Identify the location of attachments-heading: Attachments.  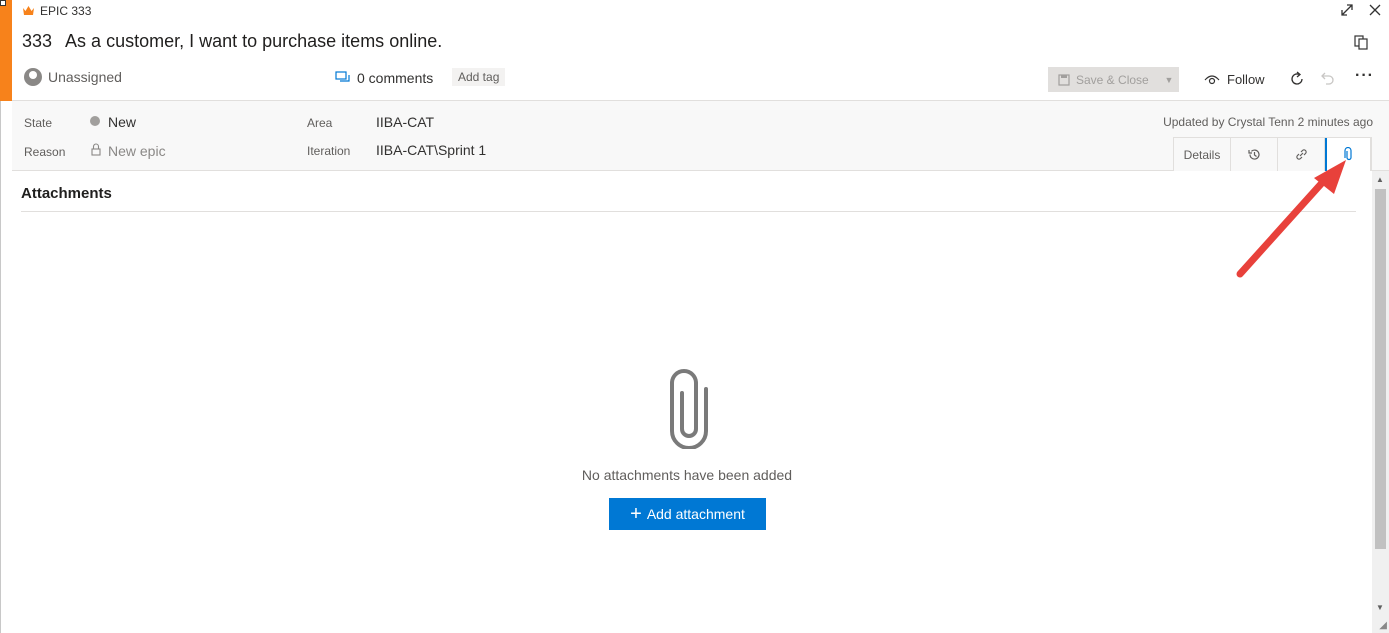
(66, 193).